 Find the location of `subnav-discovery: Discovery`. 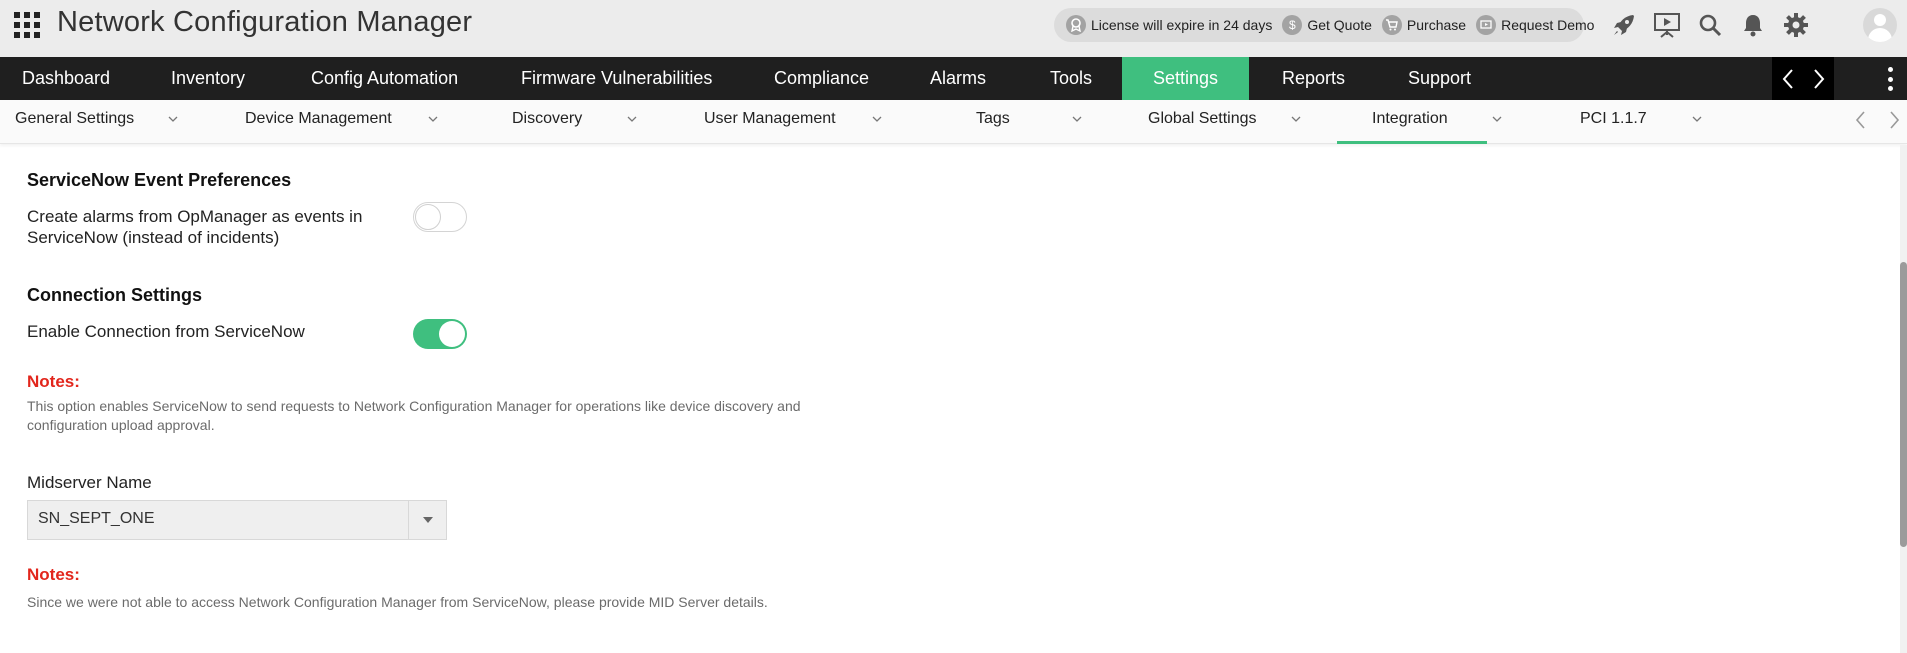

subnav-discovery: Discovery is located at coordinates (547, 122).